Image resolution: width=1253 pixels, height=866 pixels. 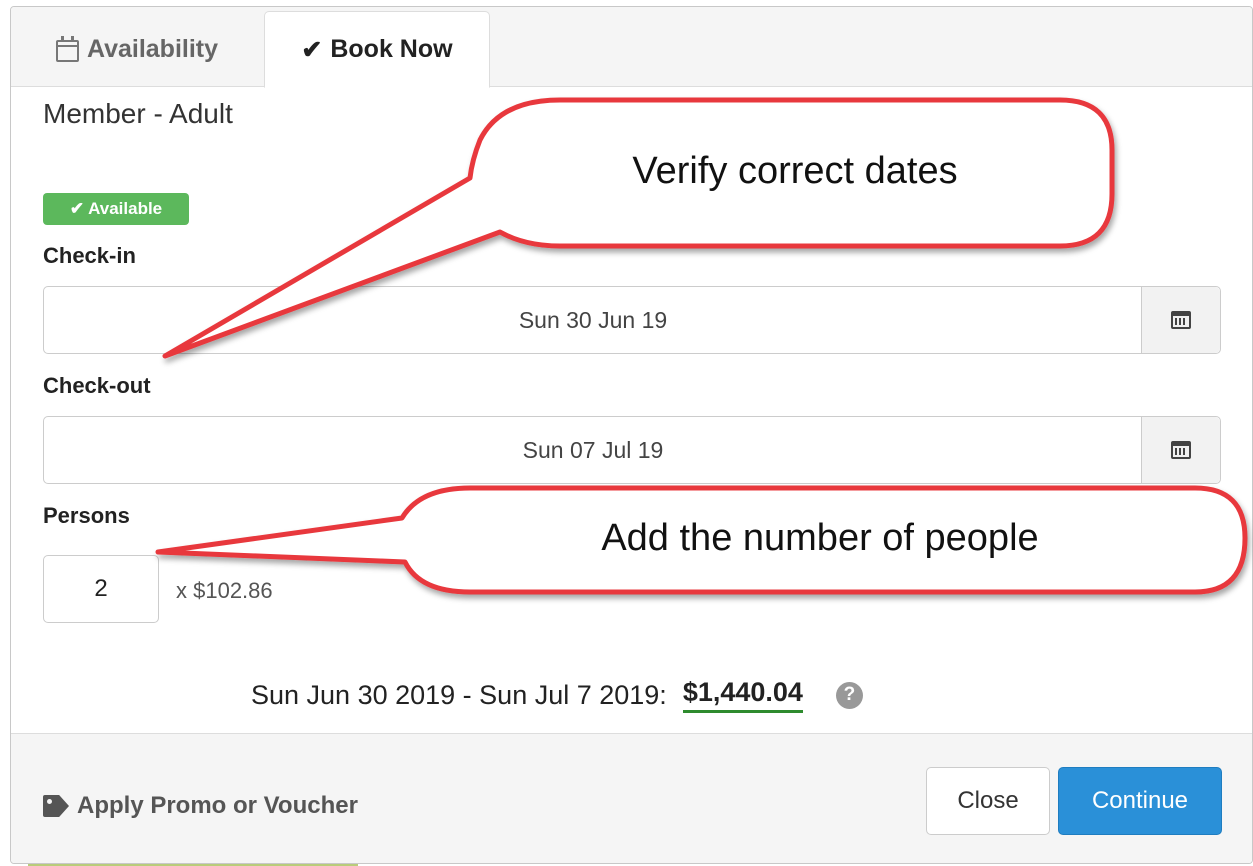 I want to click on people-callout-text: Add the number of people, so click(x=820, y=538).